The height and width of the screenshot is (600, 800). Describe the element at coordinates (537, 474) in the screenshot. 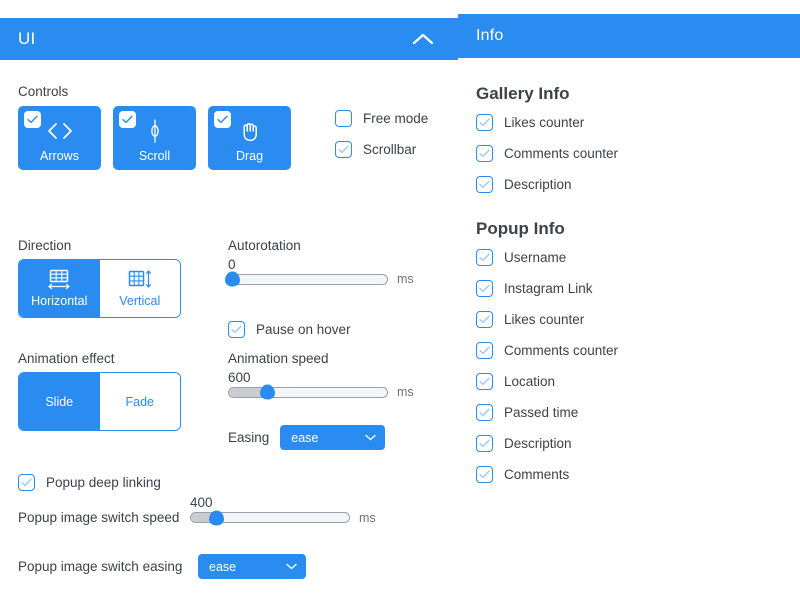

I see `popup-comments-label: Comments` at that location.